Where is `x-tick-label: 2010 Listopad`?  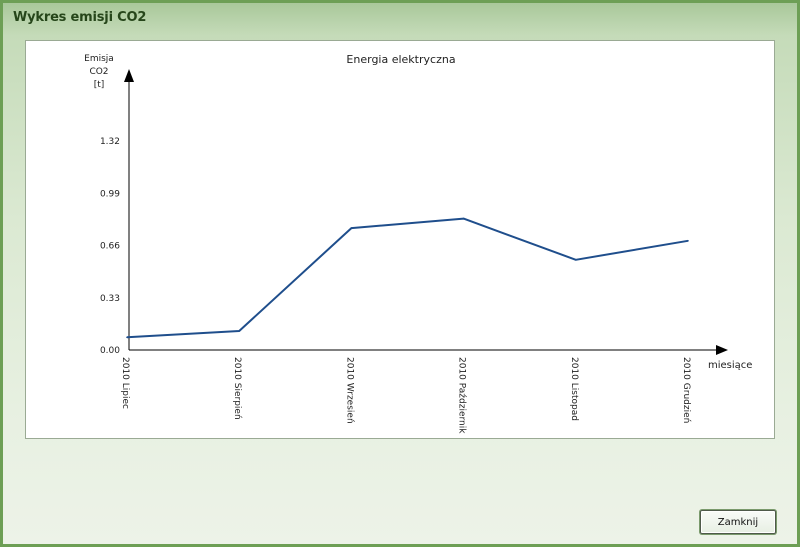
x-tick-label: 2010 Listopad is located at coordinates (574, 389).